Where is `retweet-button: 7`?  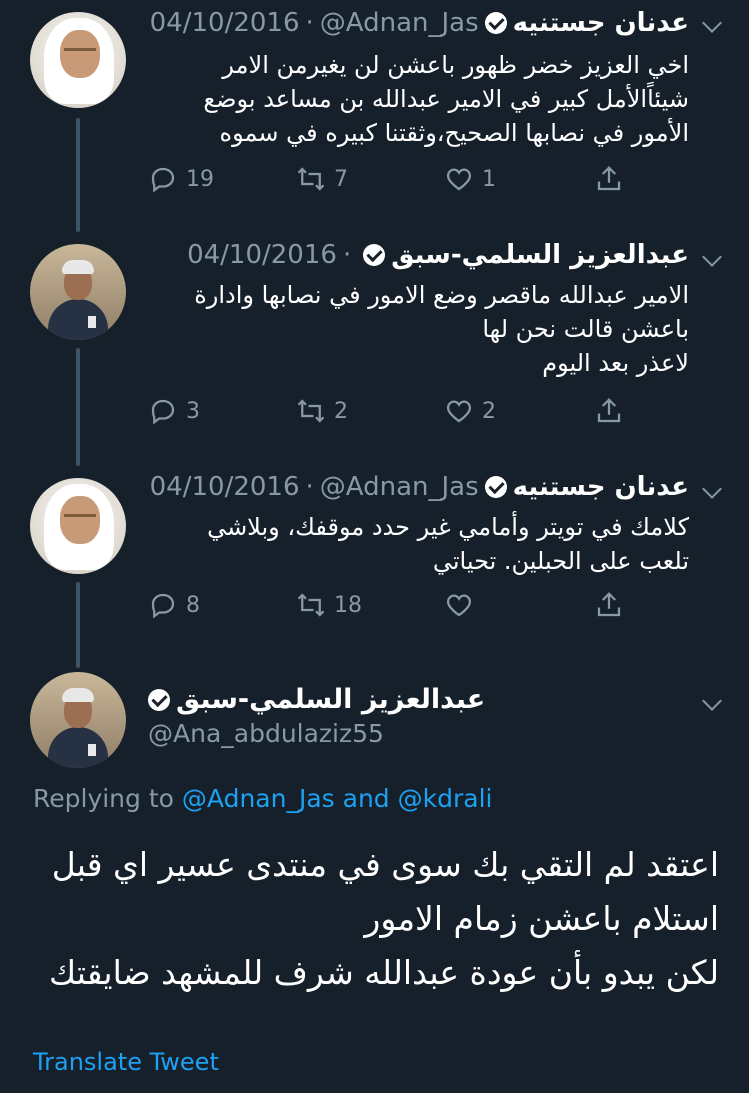 retweet-button: 7 is located at coordinates (322, 179).